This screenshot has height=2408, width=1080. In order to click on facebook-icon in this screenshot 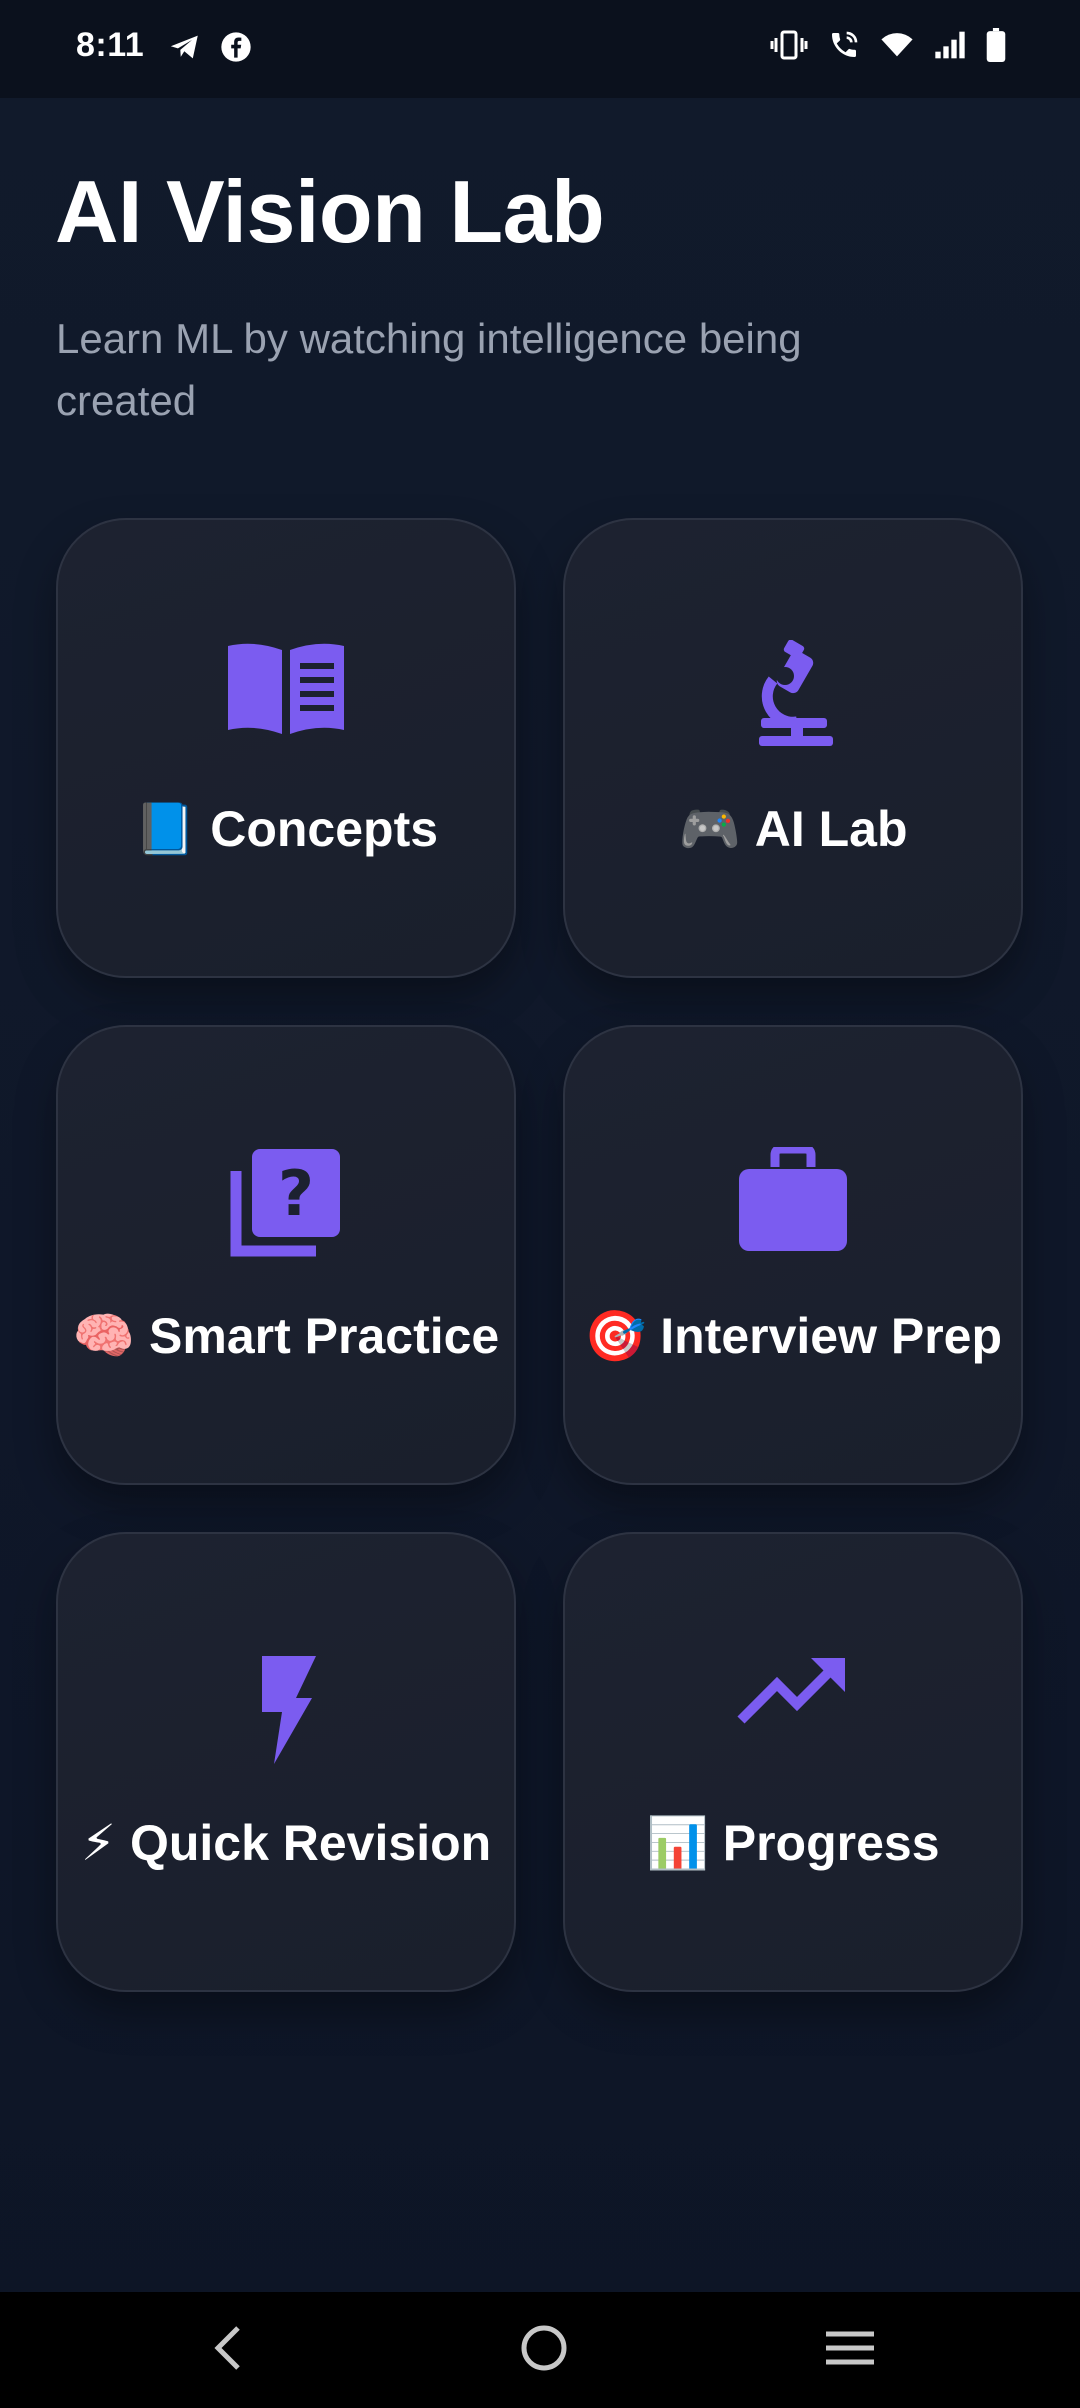, I will do `click(236, 47)`.